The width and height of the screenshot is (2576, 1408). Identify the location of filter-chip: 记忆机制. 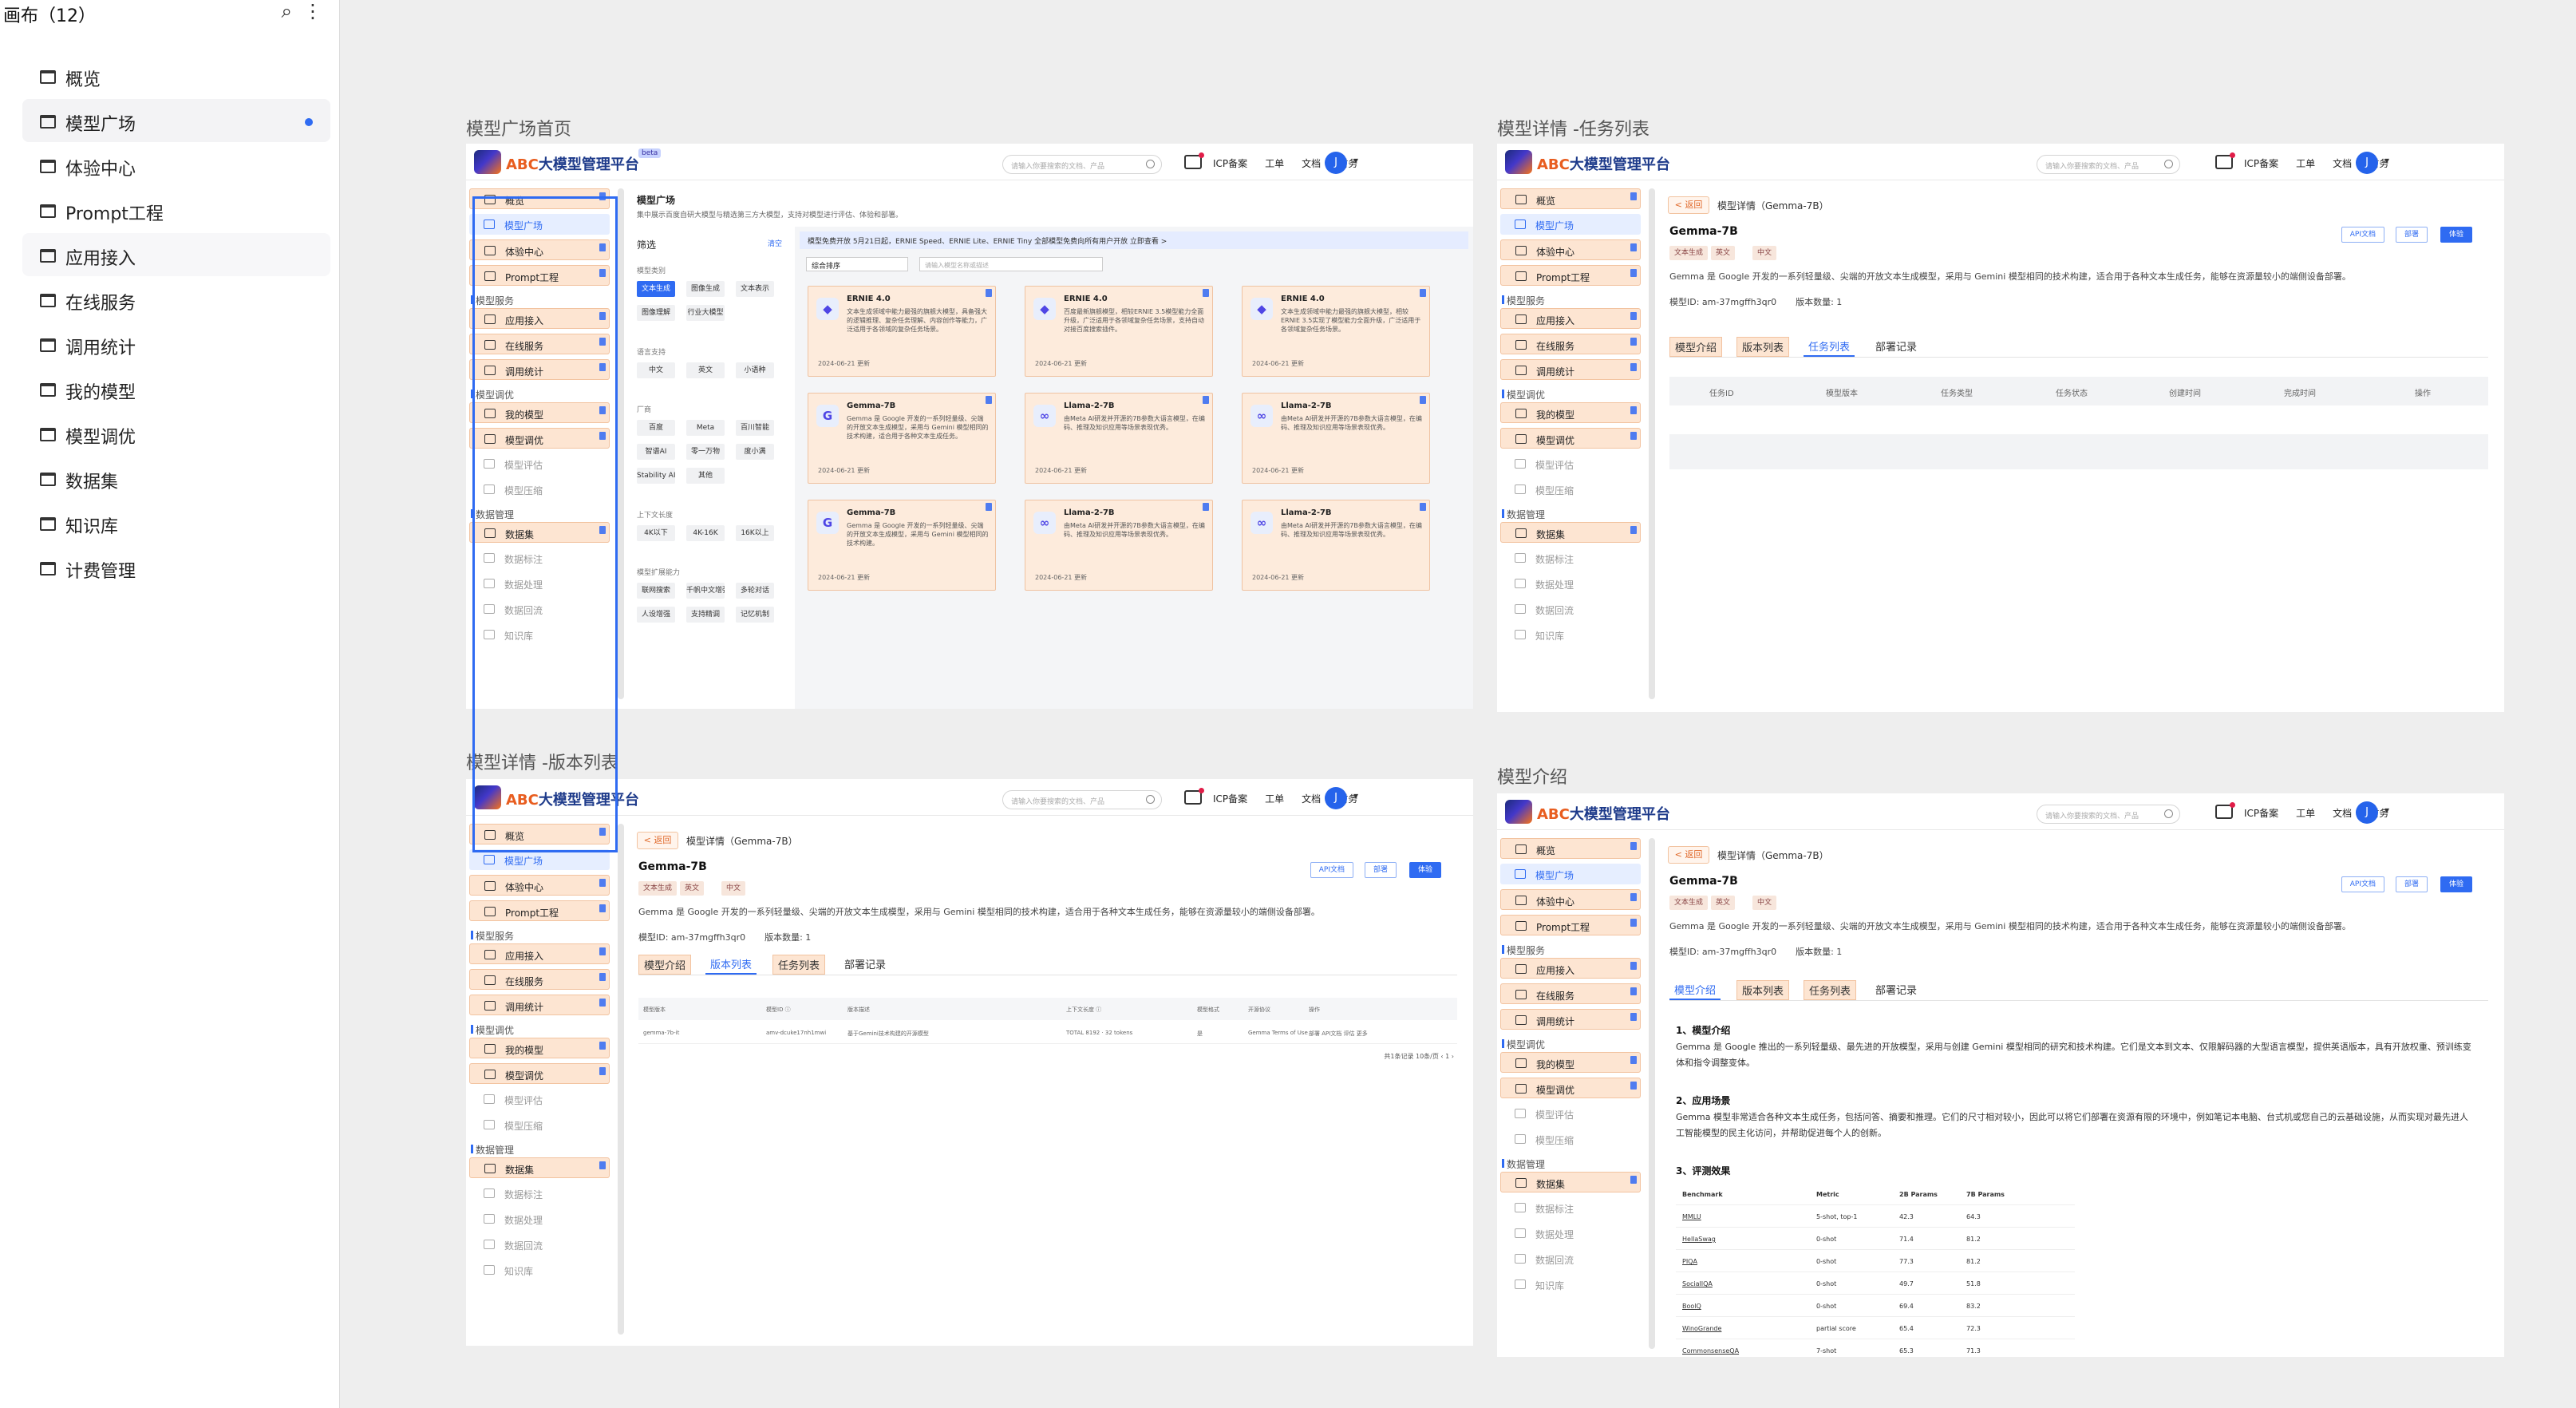
(755, 615).